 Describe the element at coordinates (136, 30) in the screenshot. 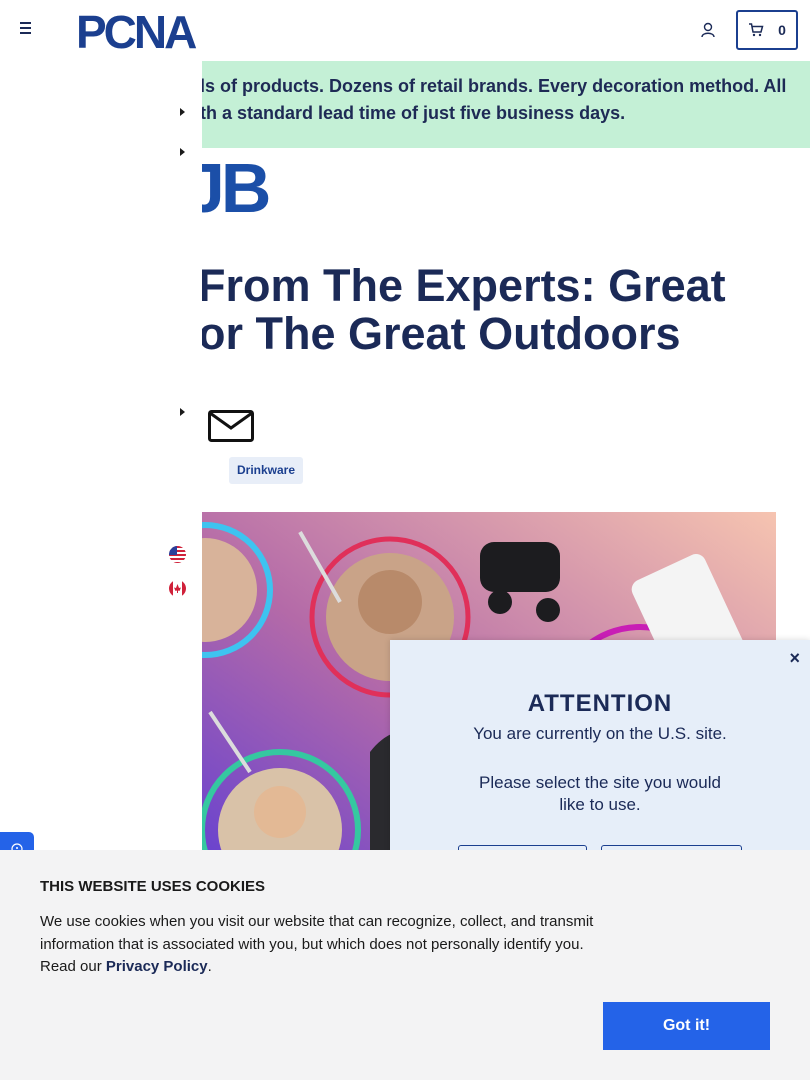

I see `logo-text: PCNA` at that location.